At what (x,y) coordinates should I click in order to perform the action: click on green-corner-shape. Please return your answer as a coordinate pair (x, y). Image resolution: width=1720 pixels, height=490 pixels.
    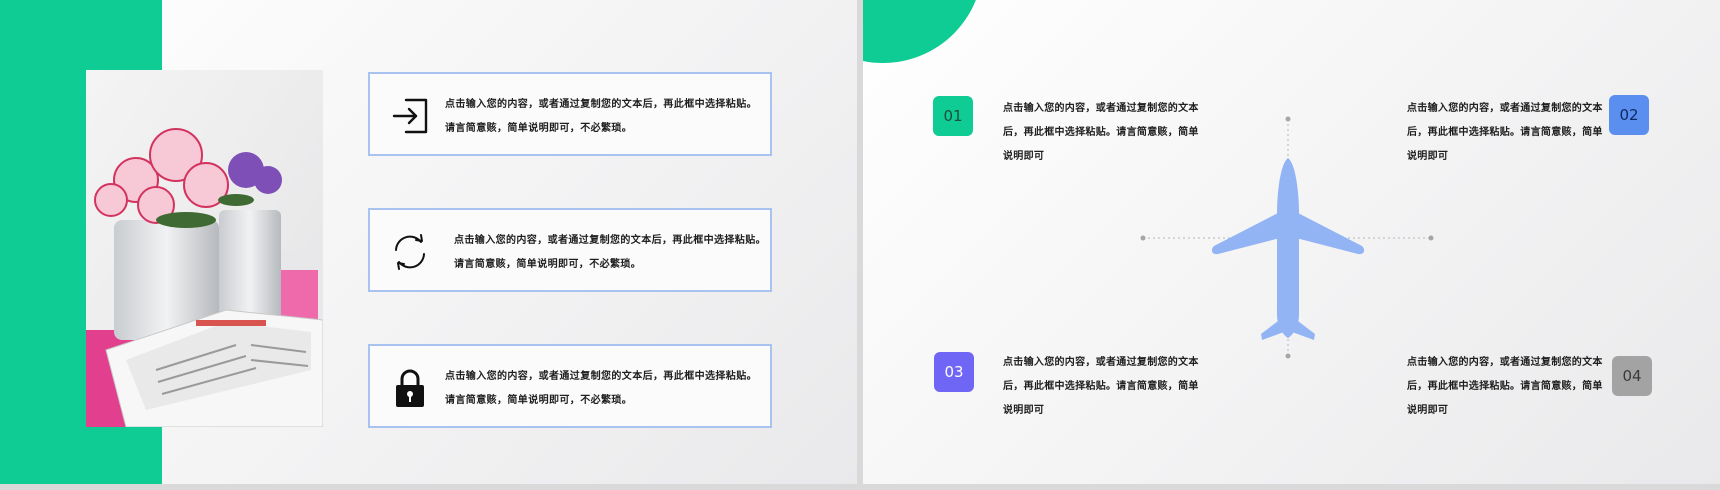
    Looking at the image, I should click on (923, 31).